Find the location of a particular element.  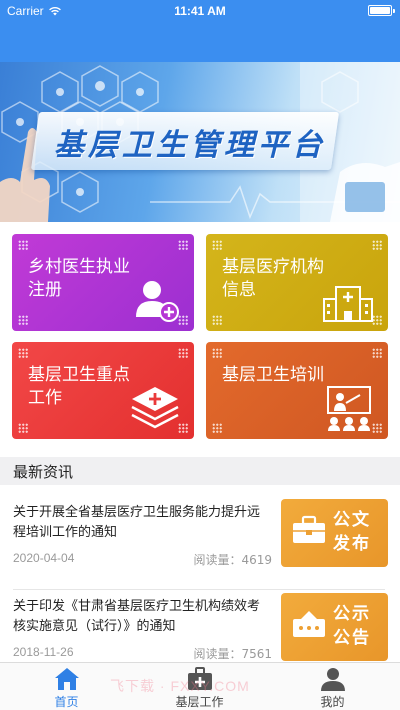

news-section-title: 最新资讯 is located at coordinates (43, 472).